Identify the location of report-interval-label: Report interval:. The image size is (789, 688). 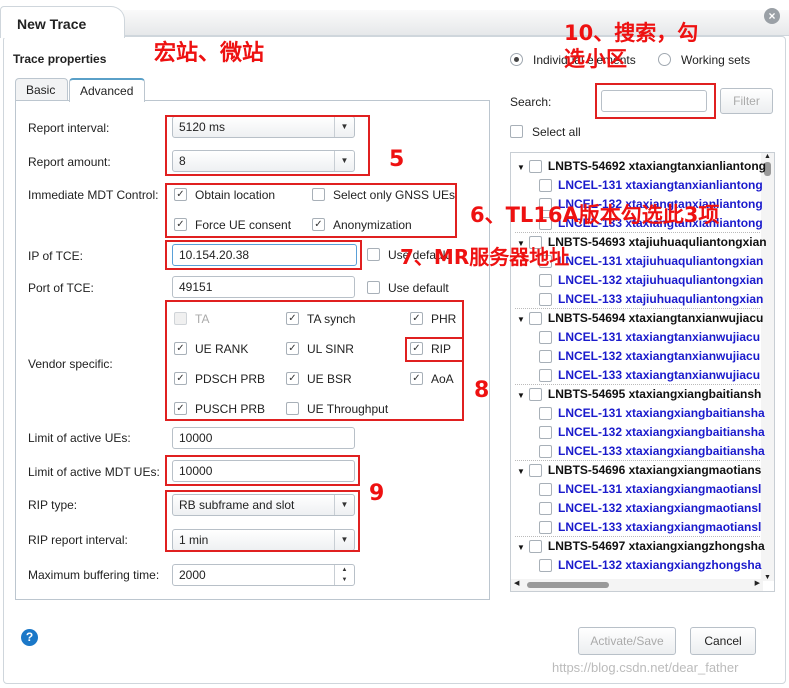
(69, 128).